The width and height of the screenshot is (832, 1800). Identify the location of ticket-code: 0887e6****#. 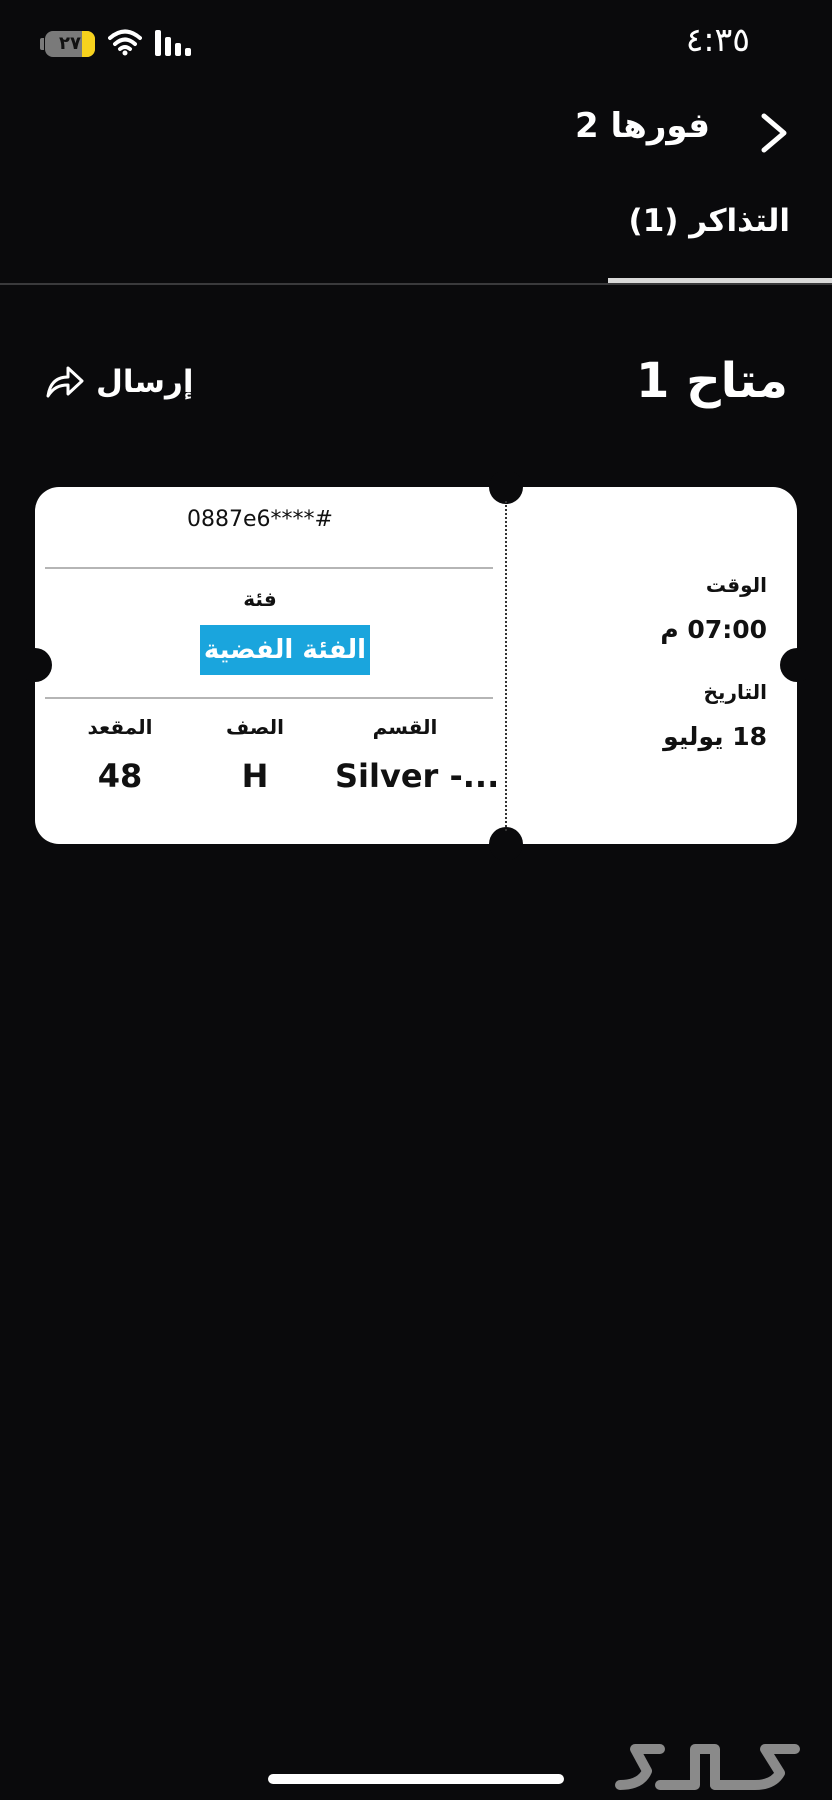
(260, 519).